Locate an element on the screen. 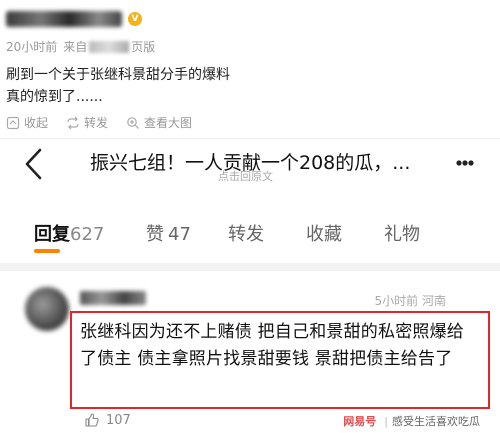 This screenshot has width=500, height=433. comment-meta: 5小时前 河南 is located at coordinates (410, 301).